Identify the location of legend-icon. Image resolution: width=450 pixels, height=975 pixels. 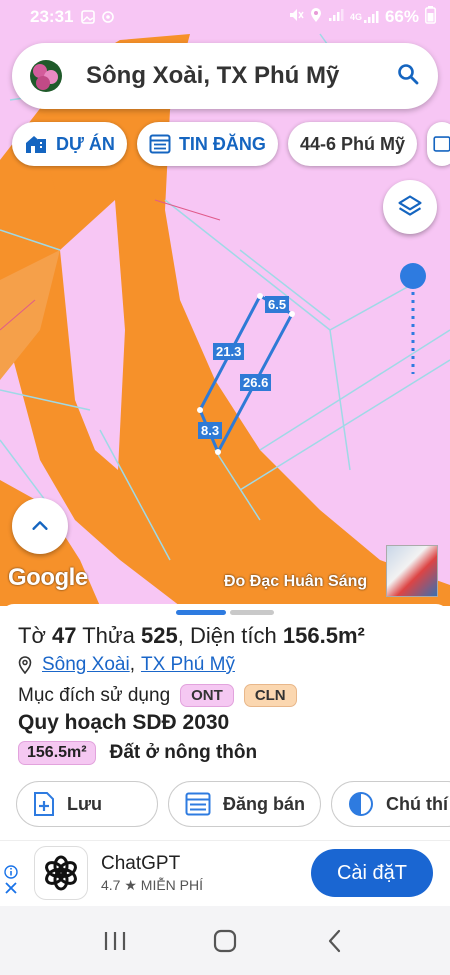
(361, 804).